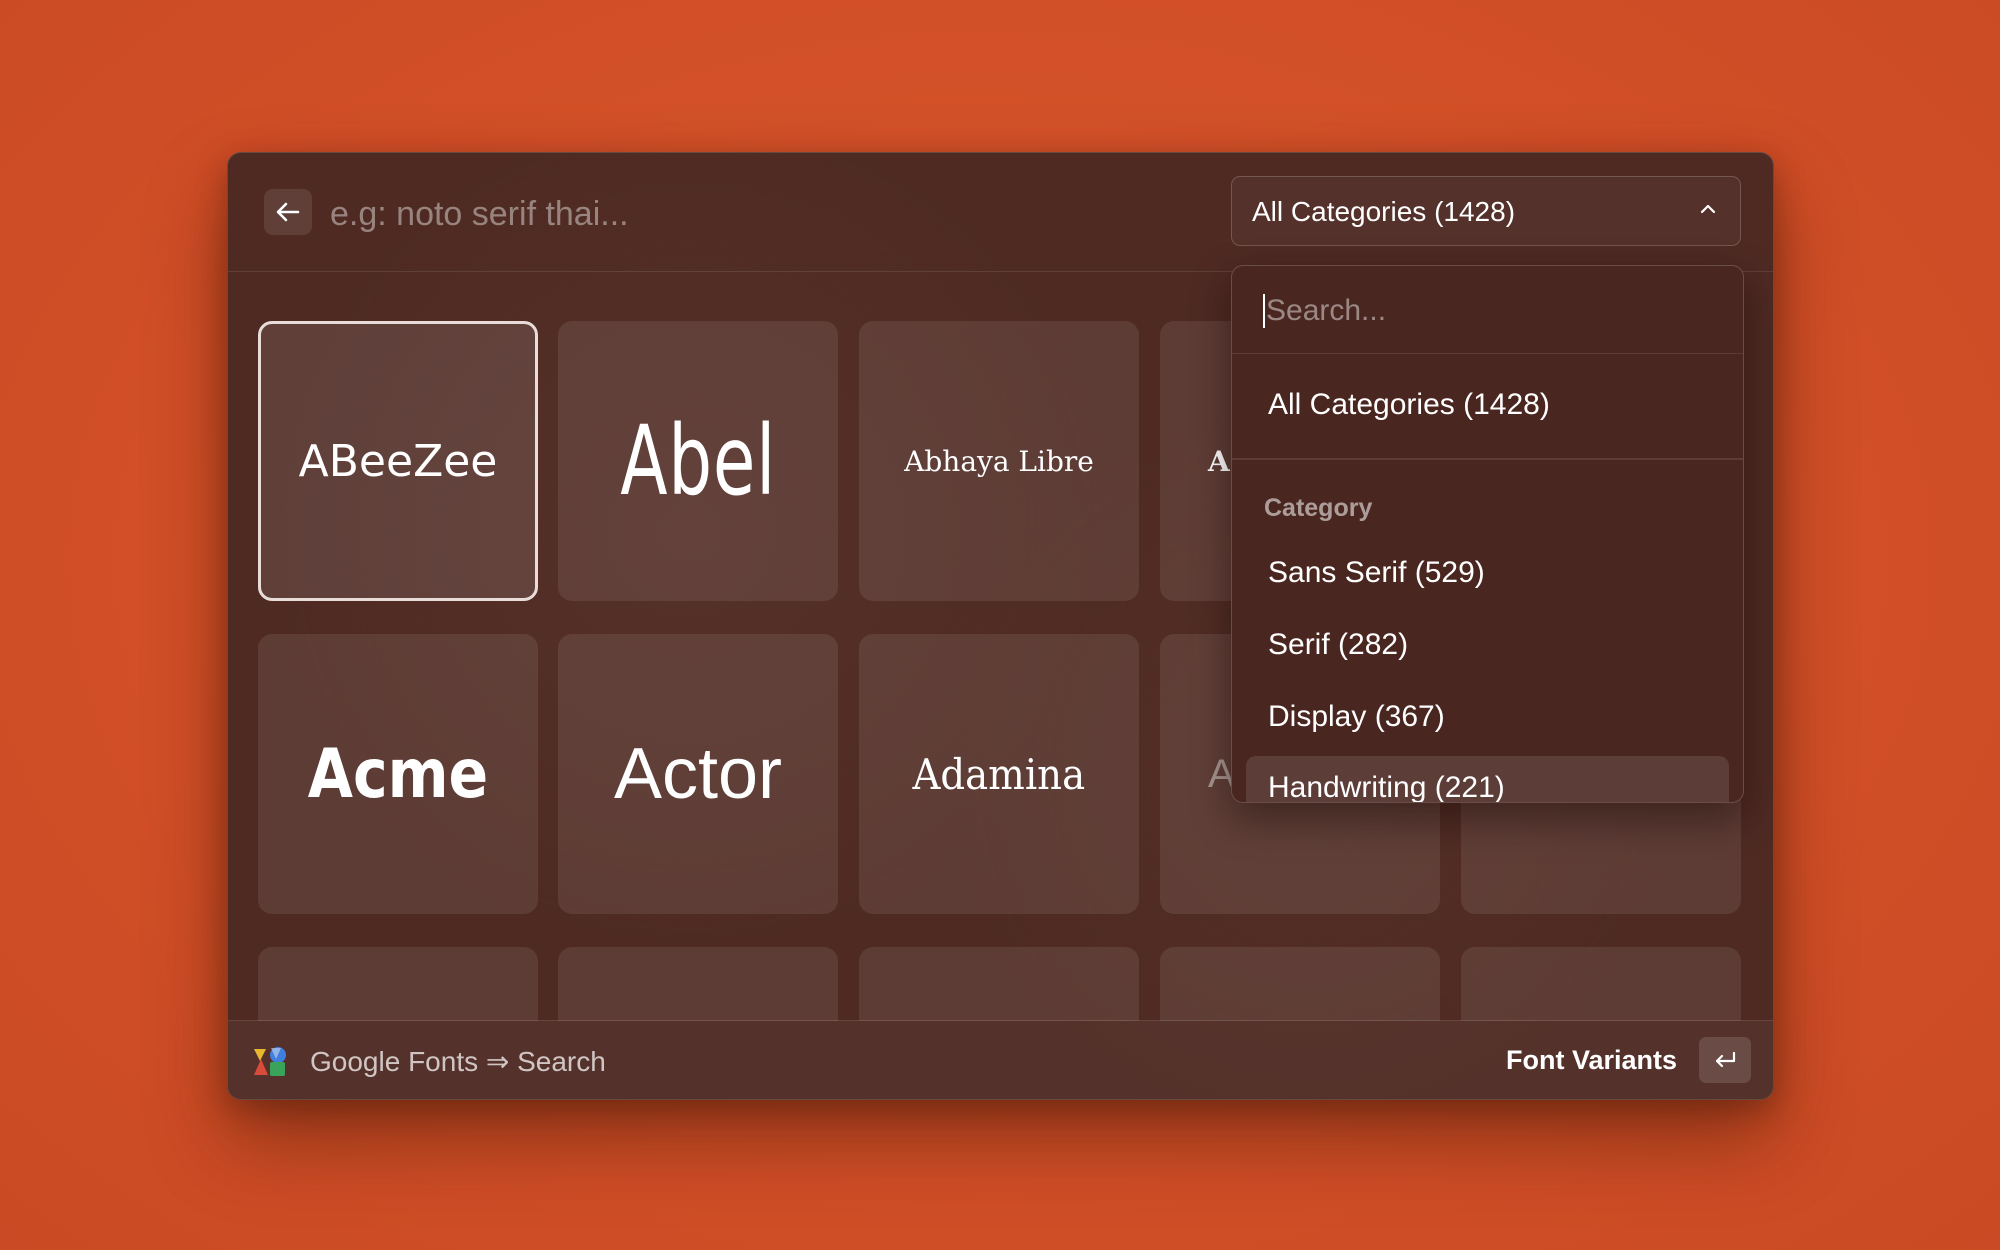  I want to click on search-input, so click(760, 214).